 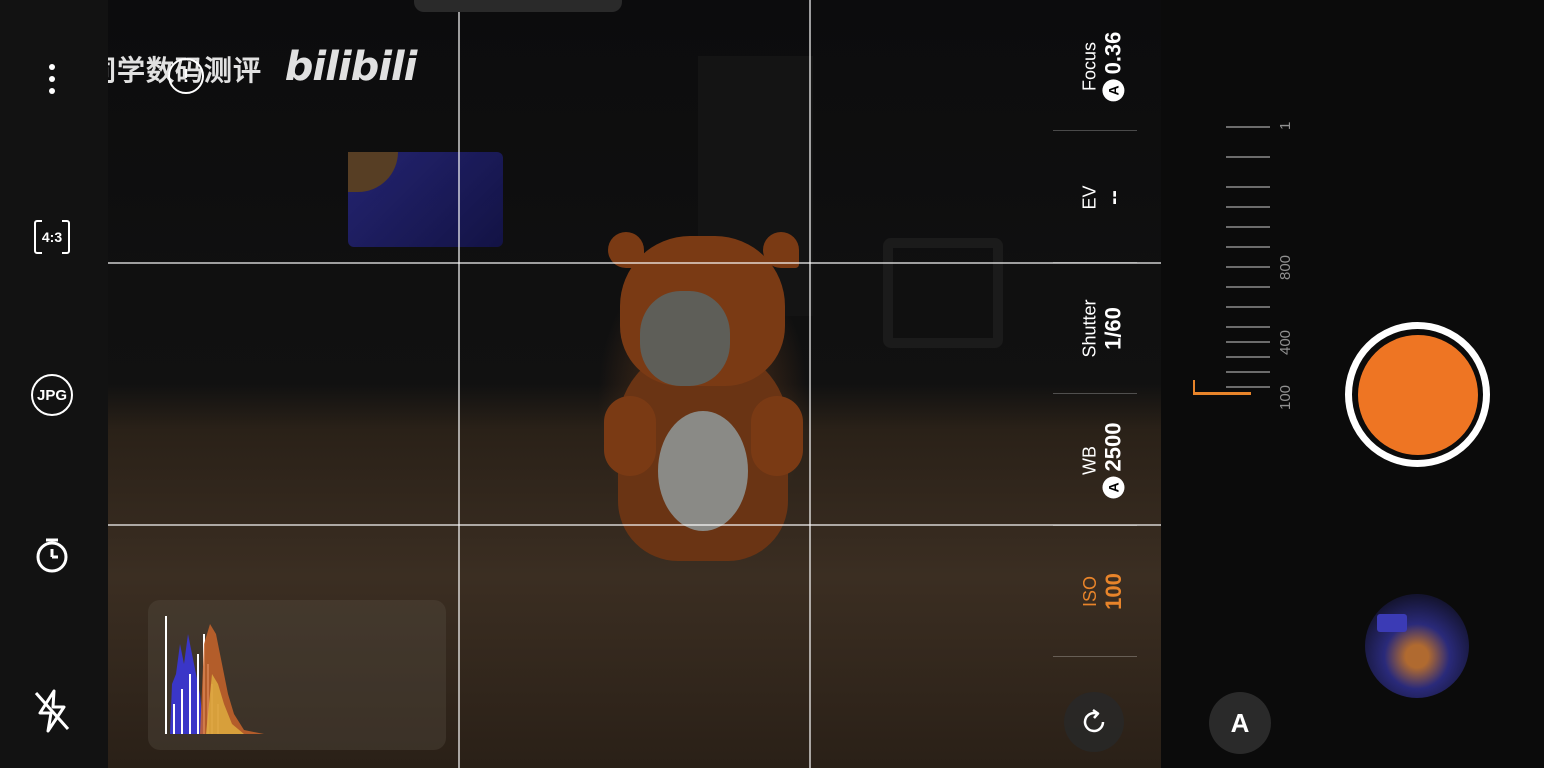 I want to click on iso-dial: 100 400 800 1, so click(x=1241, y=260).